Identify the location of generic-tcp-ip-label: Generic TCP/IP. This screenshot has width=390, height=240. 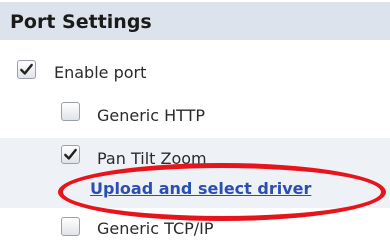
(155, 228).